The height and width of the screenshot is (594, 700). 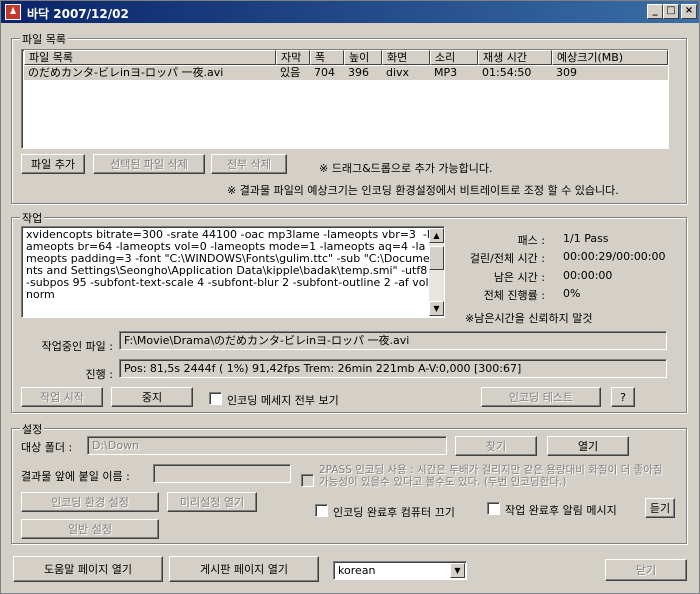 I want to click on total-progress-label: 전체 진행률 :, so click(x=514, y=295).